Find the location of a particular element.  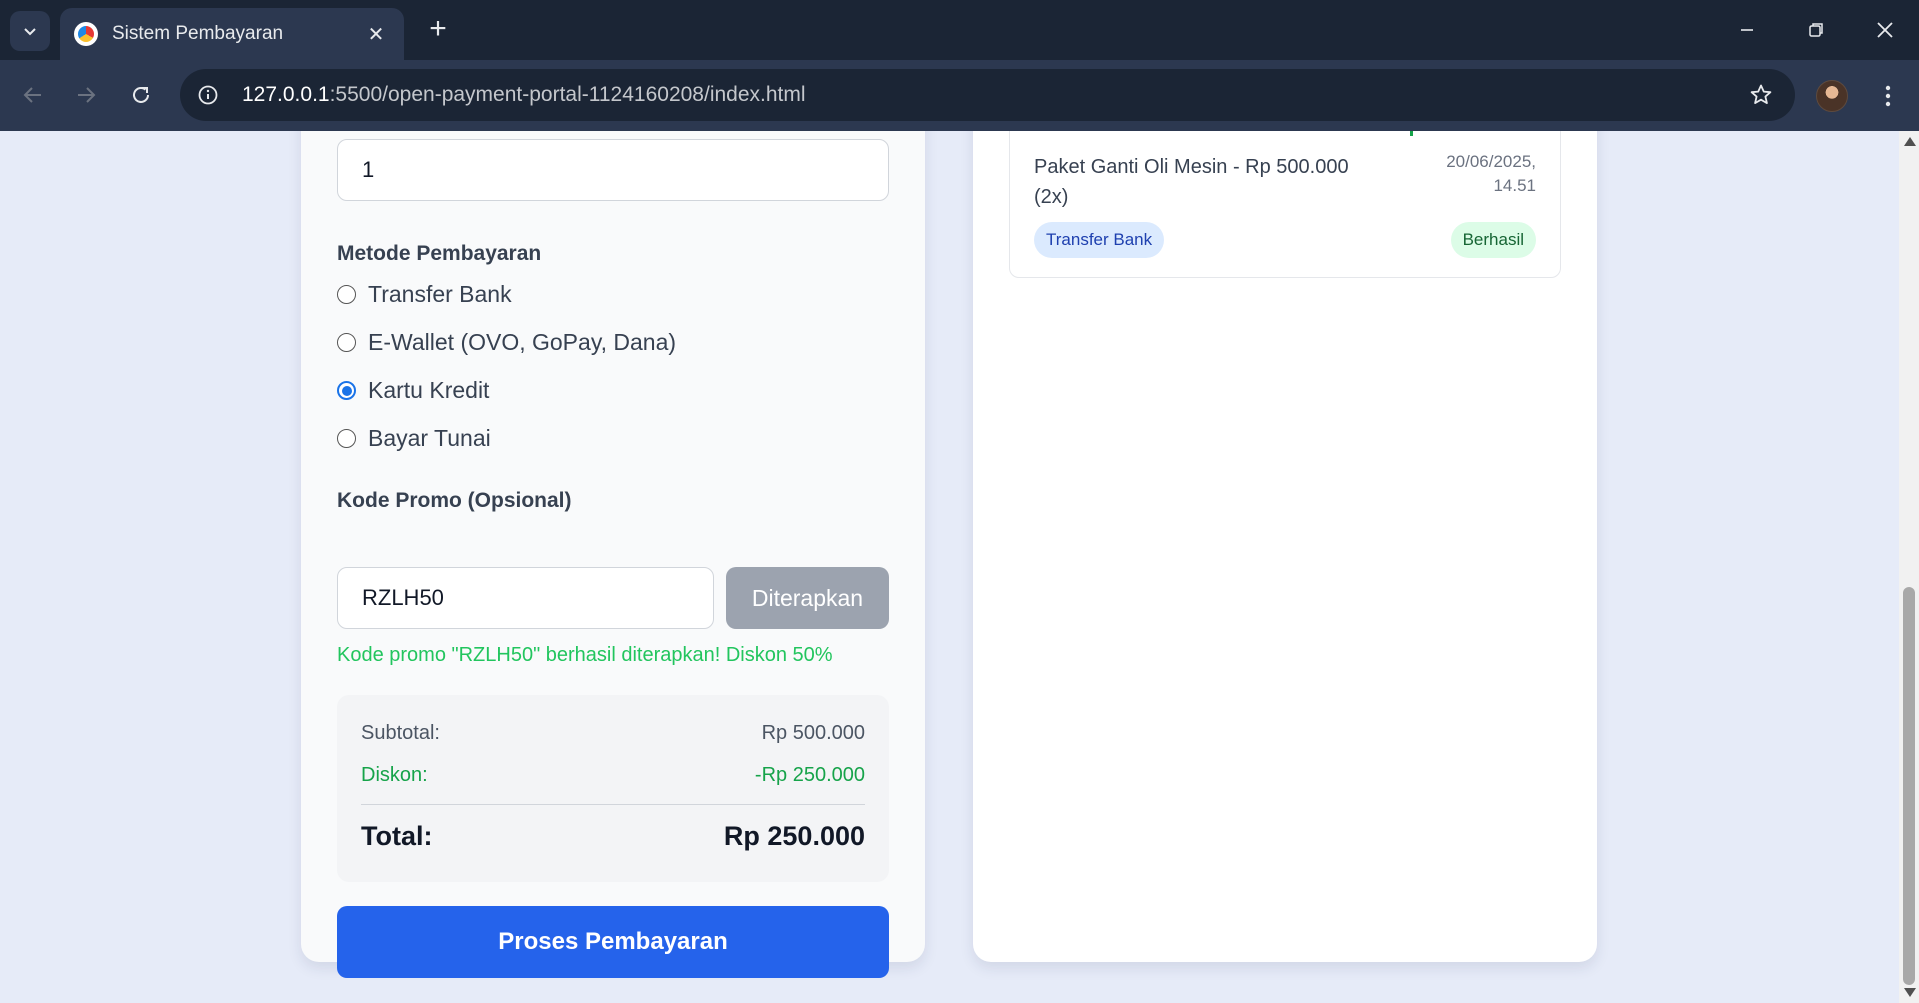

subtotal-label: Subtotal: is located at coordinates (400, 733).